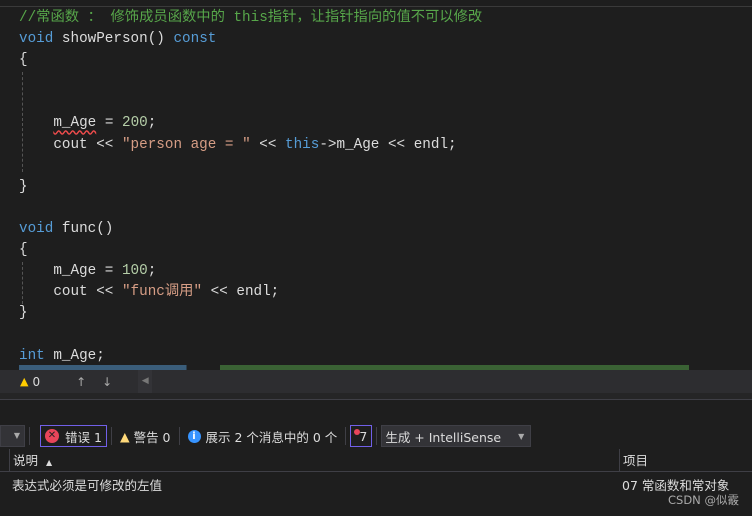  I want to click on code-token: const, so click(195, 39).